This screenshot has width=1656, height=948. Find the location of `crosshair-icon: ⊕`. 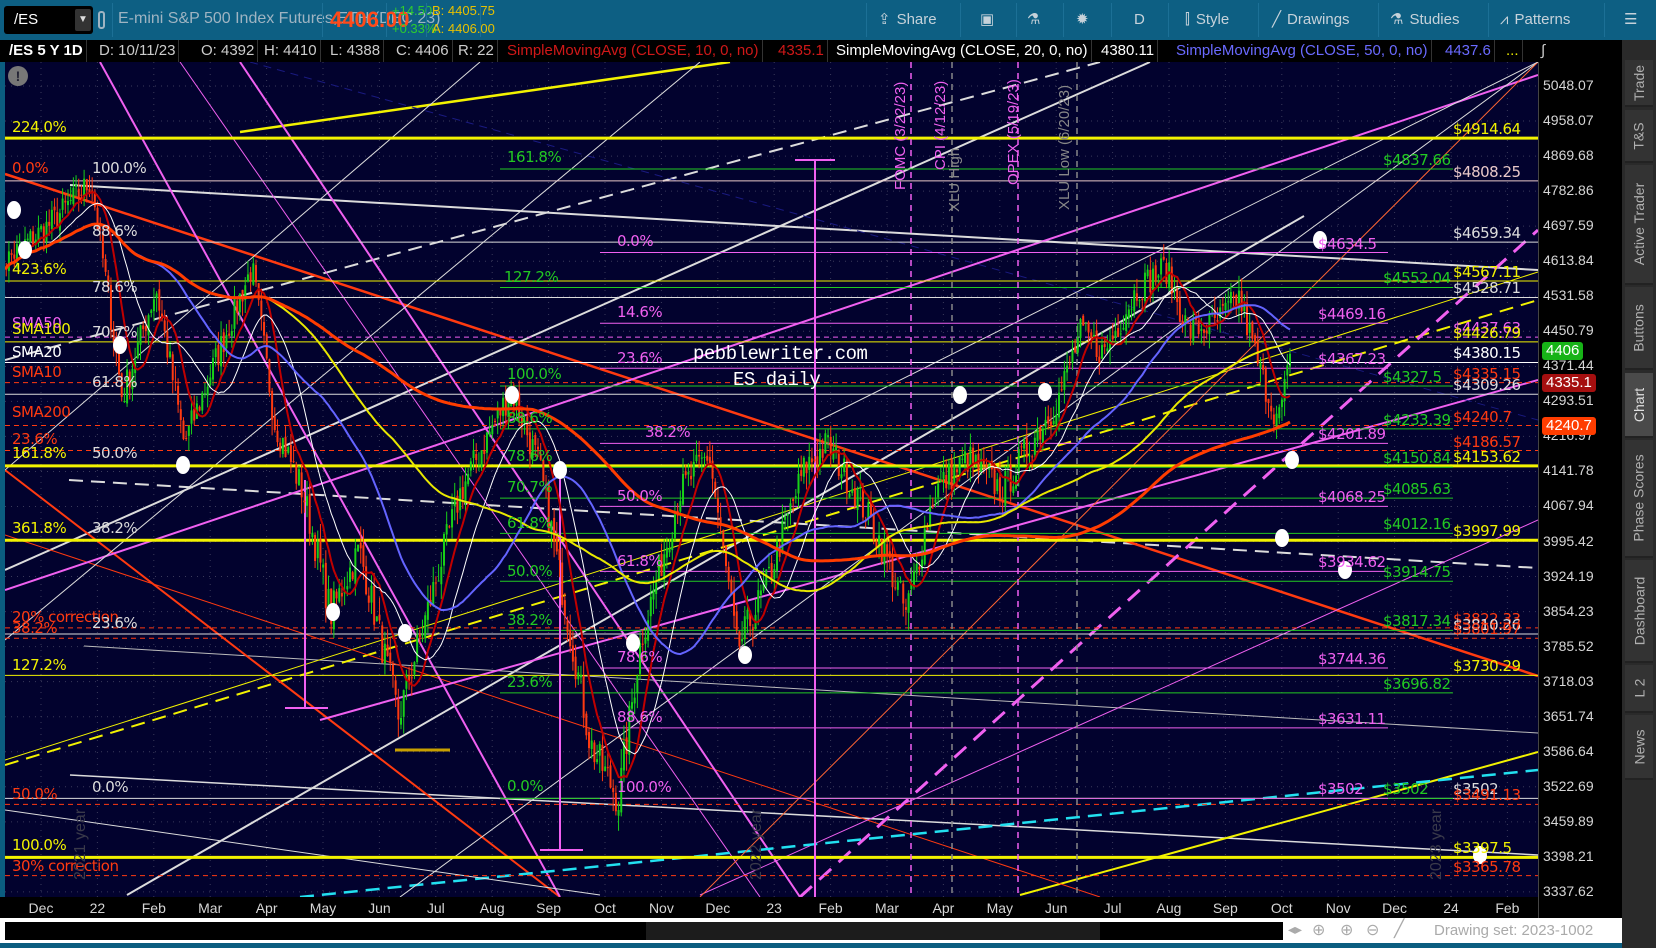

crosshair-icon: ⊕ is located at coordinates (1318, 930).